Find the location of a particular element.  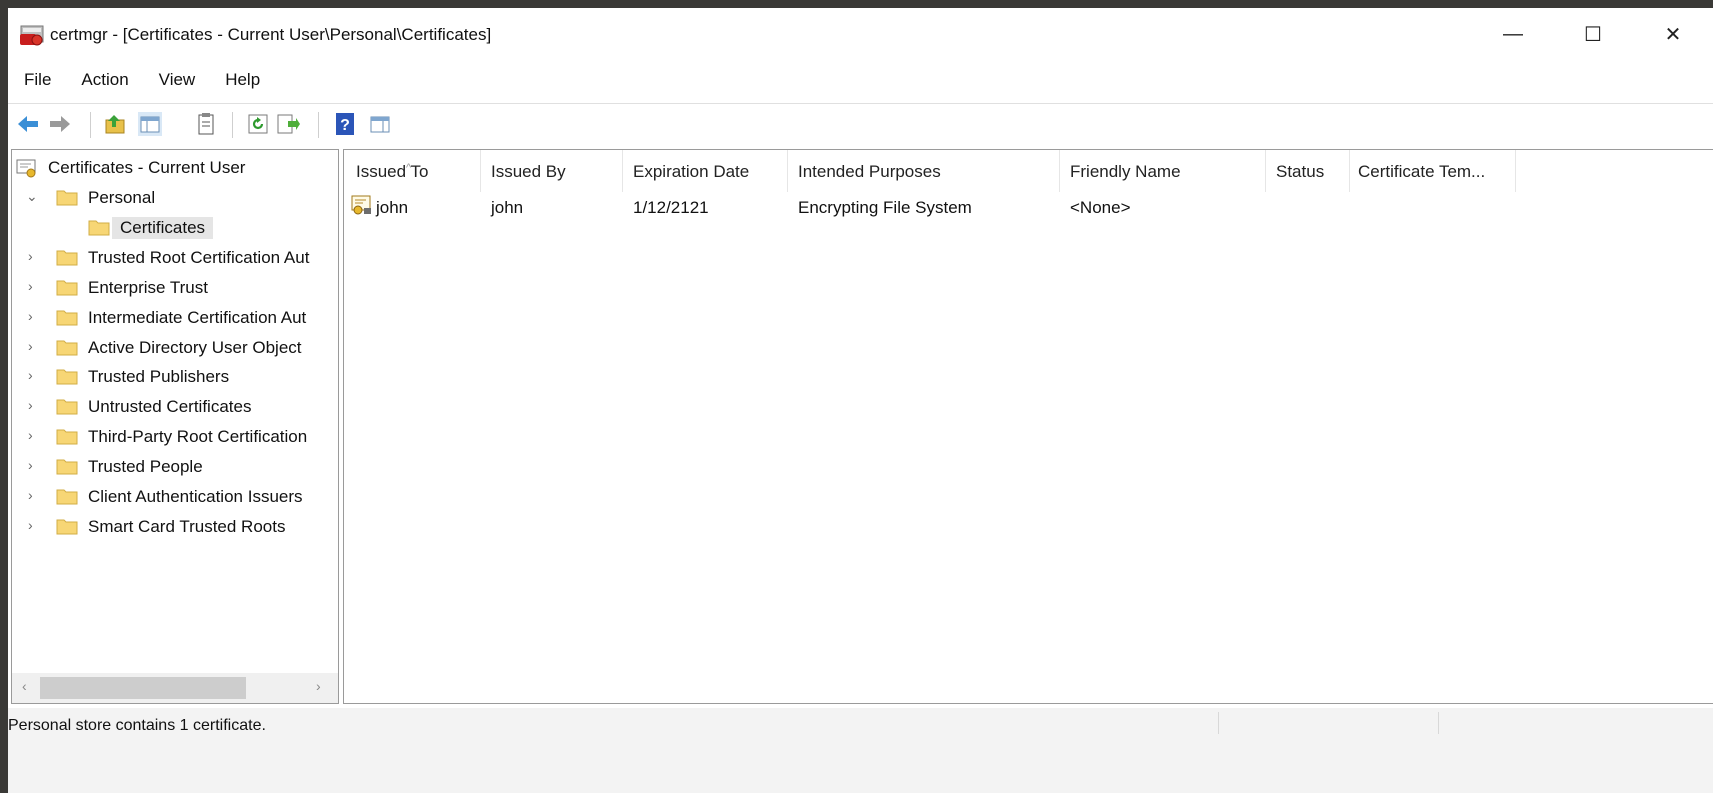

show-hide-action-pane-icon is located at coordinates (380, 124).